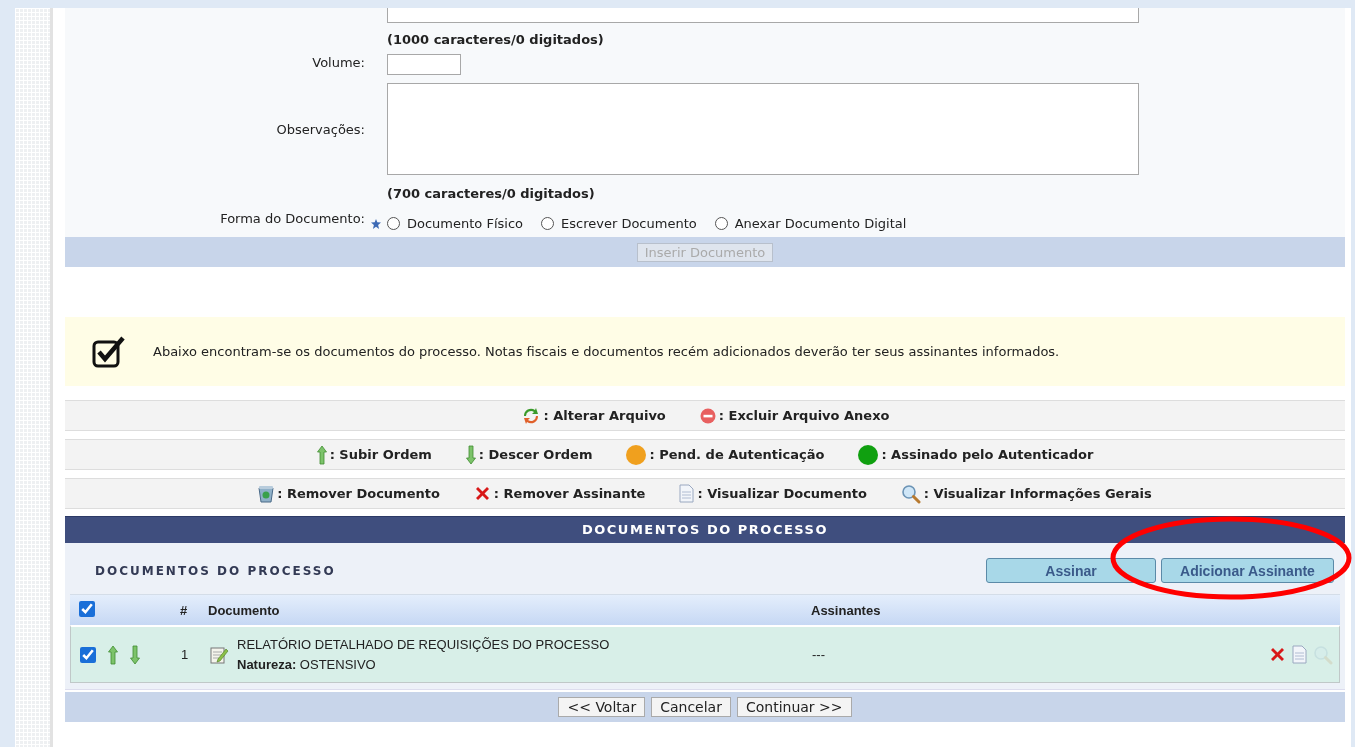 The width and height of the screenshot is (1355, 747). What do you see at coordinates (358, 493) in the screenshot?
I see `legend-label: : Remover Documento` at bounding box center [358, 493].